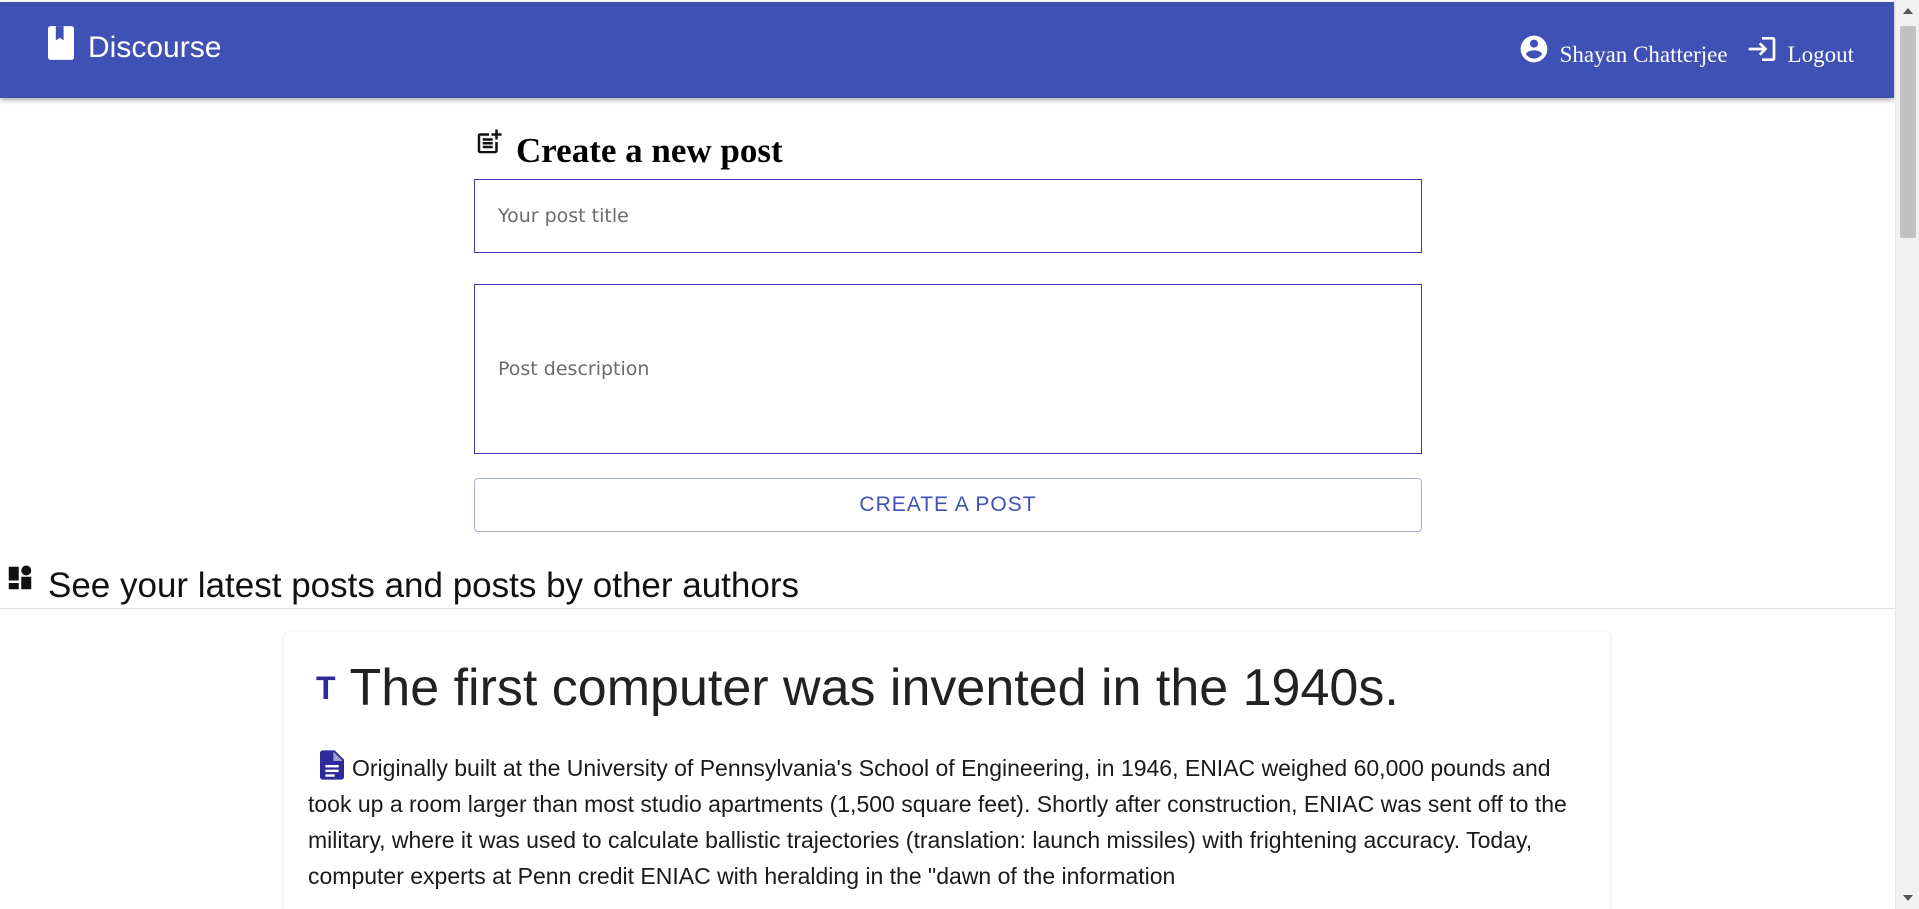 This screenshot has width=1919, height=909. Describe the element at coordinates (326, 688) in the screenshot. I see `title-icon: T` at that location.